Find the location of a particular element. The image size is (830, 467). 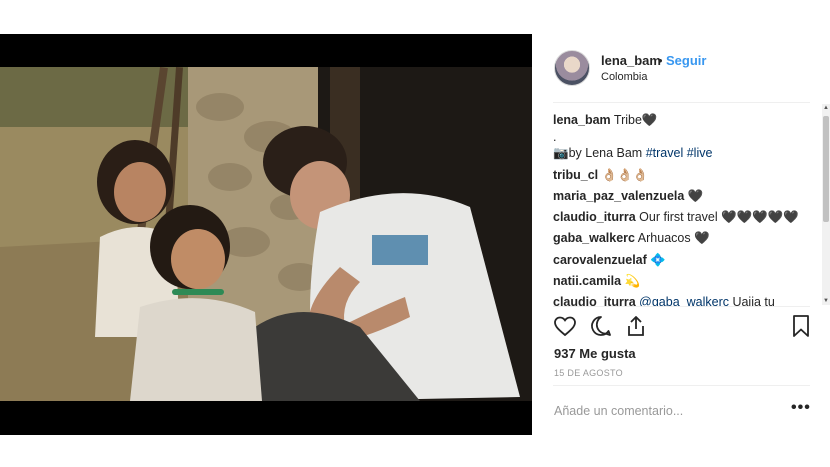

comment-text: @gaba_walkerc Uajia tu is located at coordinates (707, 300).